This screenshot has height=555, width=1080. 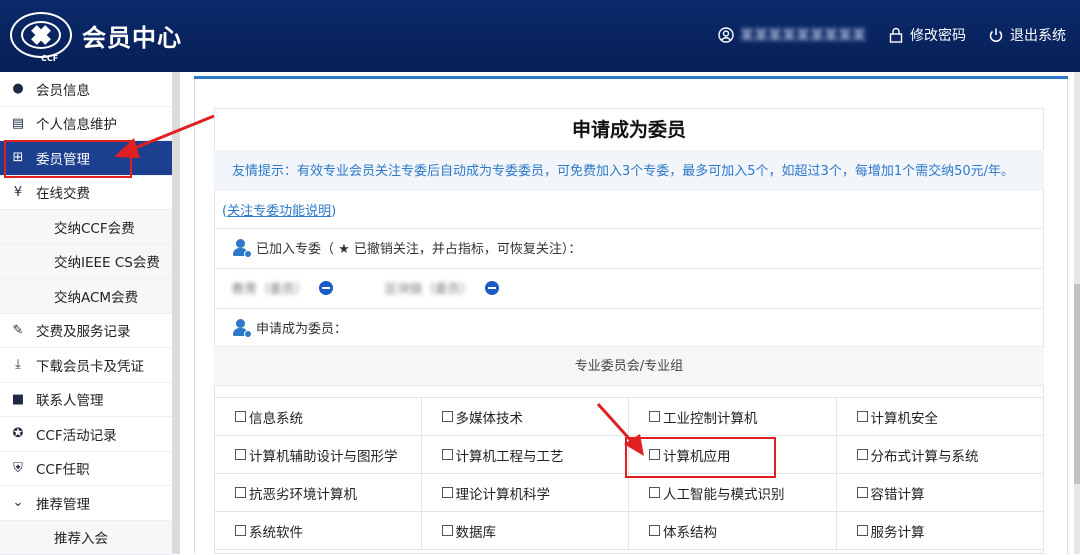 What do you see at coordinates (905, 417) in the screenshot?
I see `committee-label: 计算机安全` at bounding box center [905, 417].